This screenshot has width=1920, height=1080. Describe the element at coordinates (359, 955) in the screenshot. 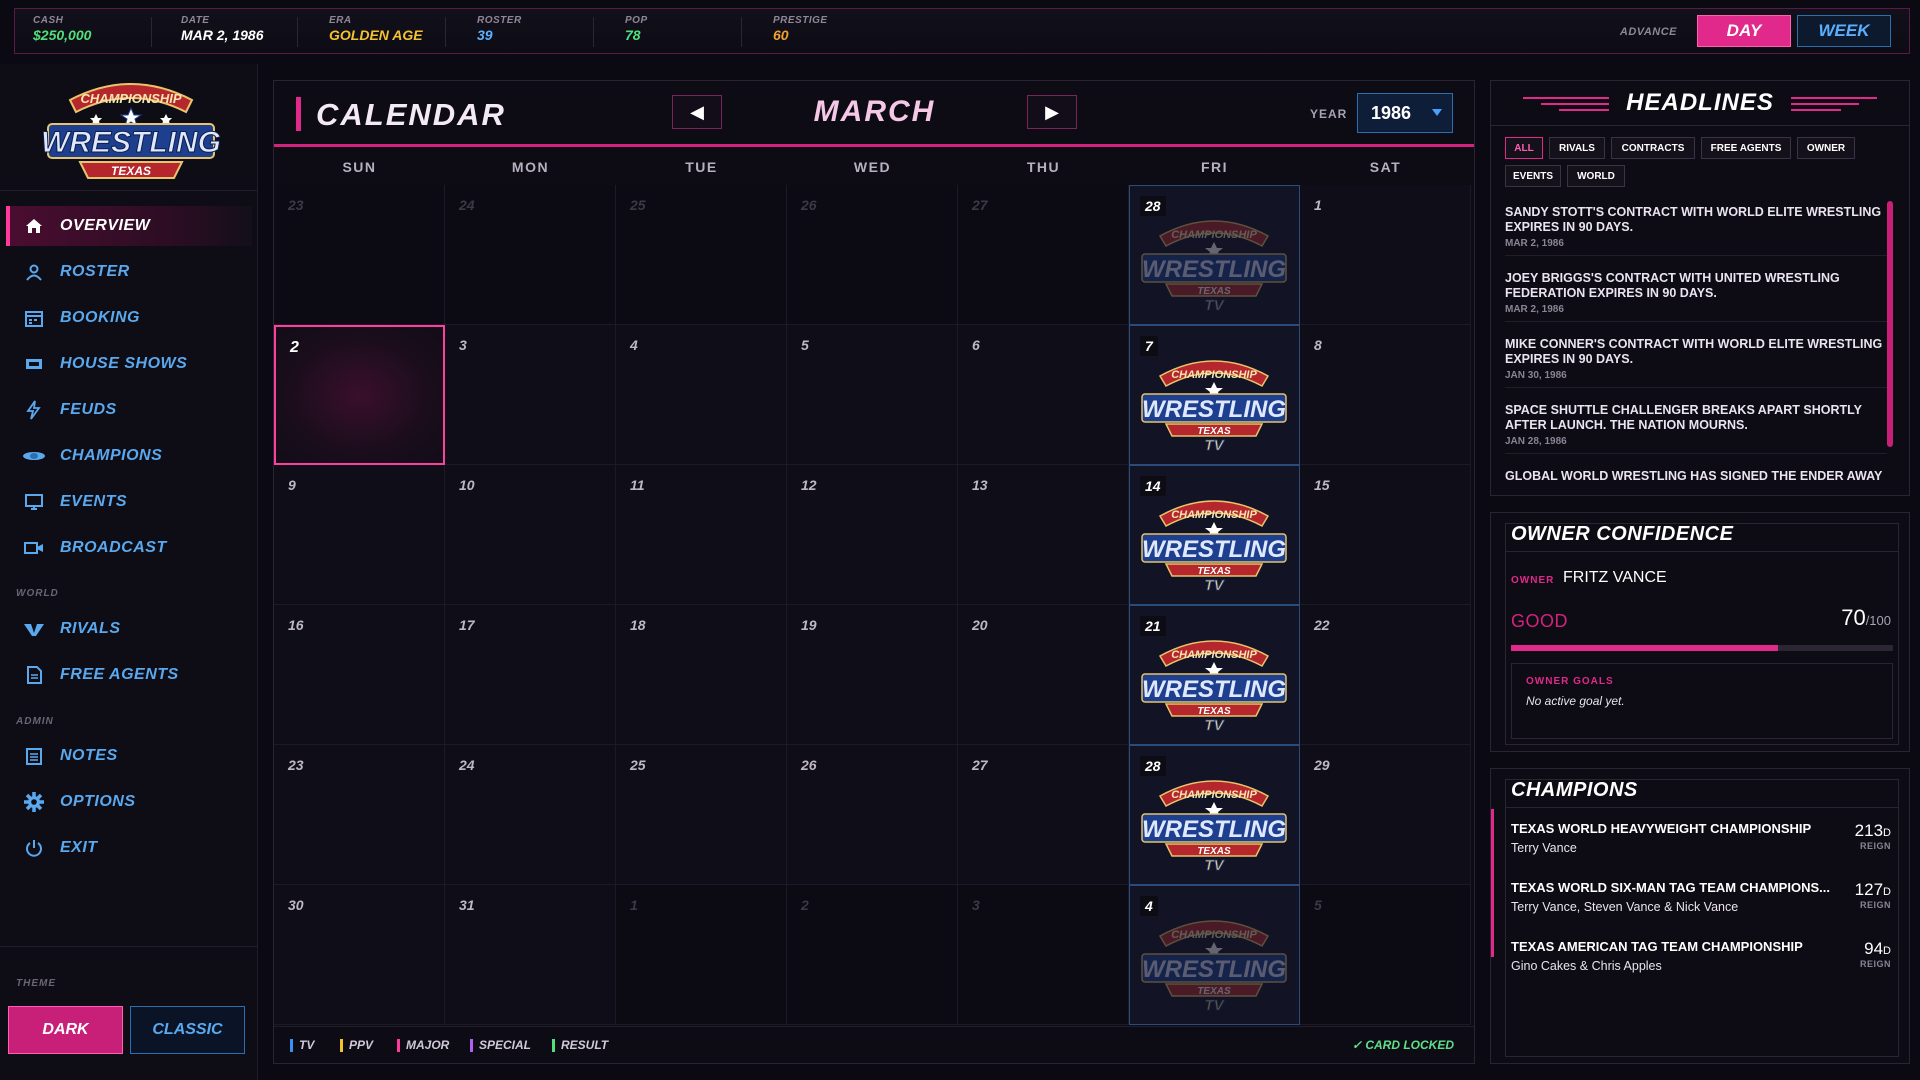

I see `calendar-day: 30` at that location.